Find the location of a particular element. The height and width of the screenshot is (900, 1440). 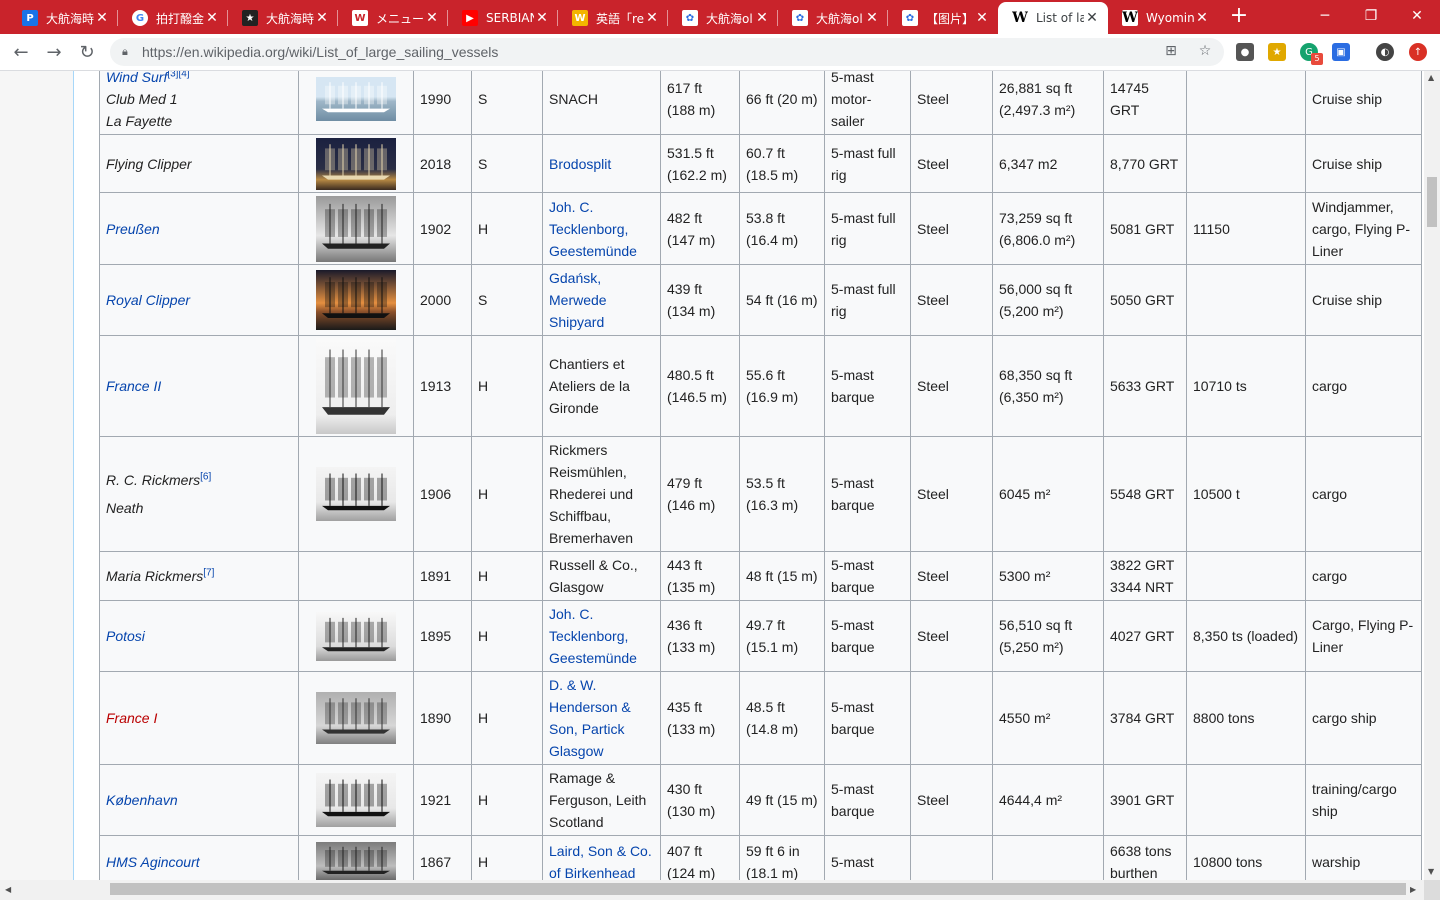

use-cell: cargo is located at coordinates (1363, 576).